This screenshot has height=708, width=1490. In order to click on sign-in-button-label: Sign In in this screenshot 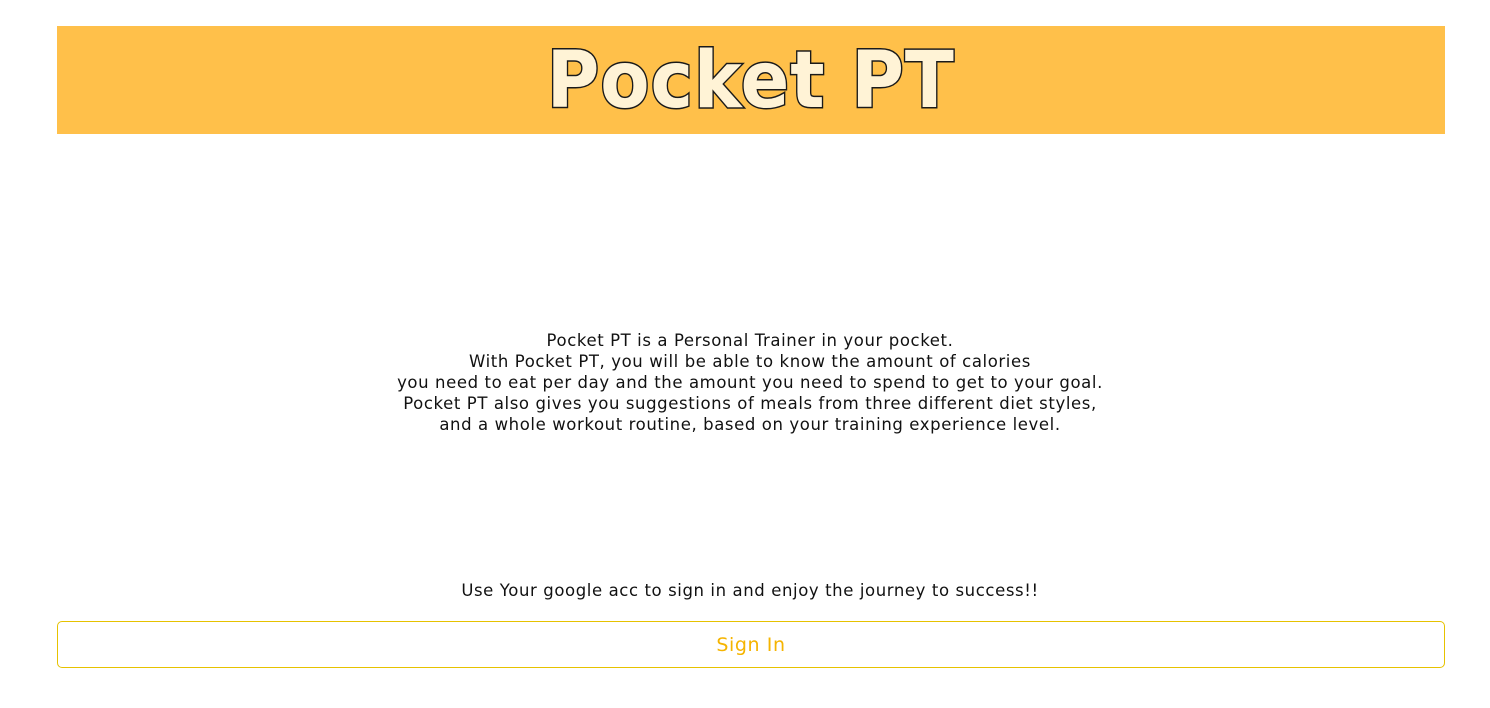, I will do `click(751, 644)`.